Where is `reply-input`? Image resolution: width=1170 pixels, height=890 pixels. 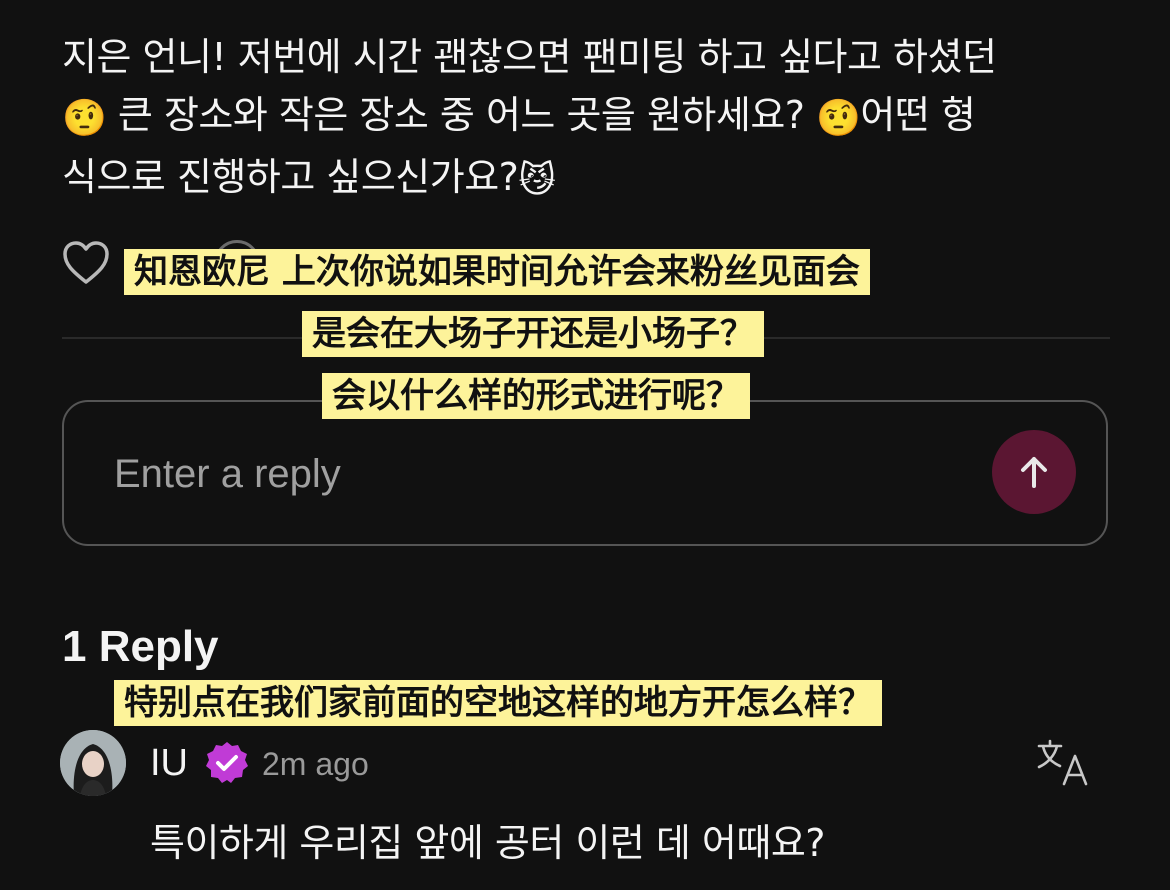
reply-input is located at coordinates (544, 474).